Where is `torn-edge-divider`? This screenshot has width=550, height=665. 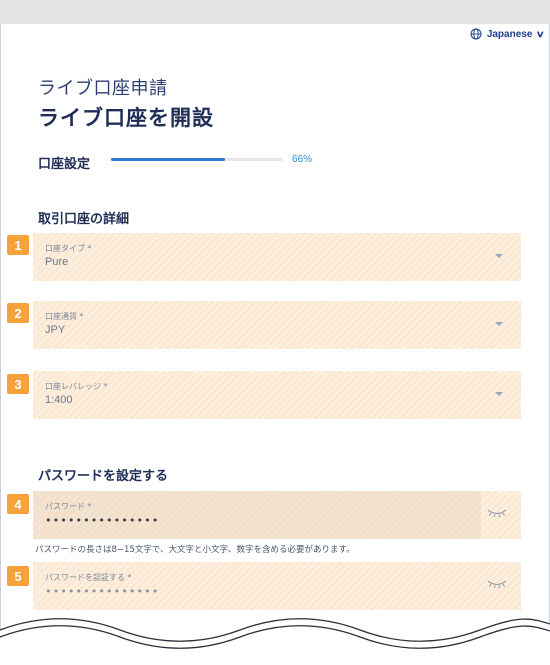 torn-edge-divider is located at coordinates (275, 641).